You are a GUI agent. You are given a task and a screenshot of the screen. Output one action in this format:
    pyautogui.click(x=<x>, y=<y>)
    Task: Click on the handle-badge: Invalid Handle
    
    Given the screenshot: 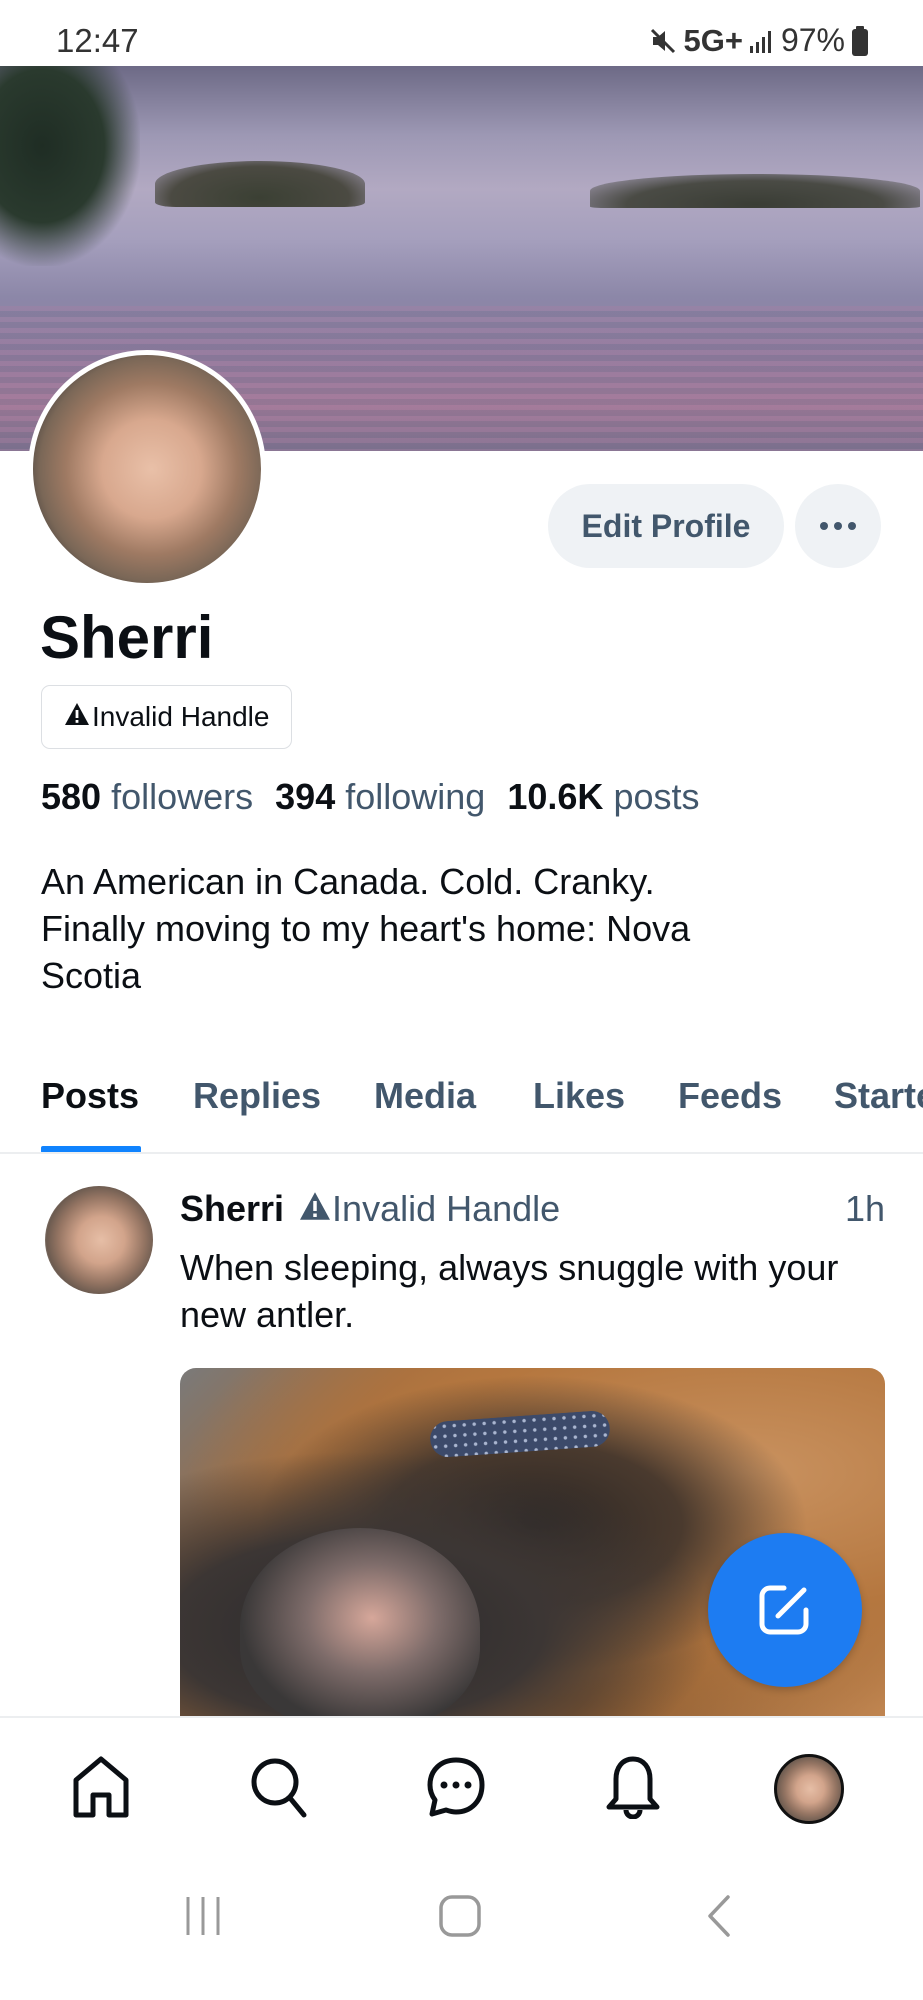 What is the action you would take?
    pyautogui.click(x=167, y=717)
    